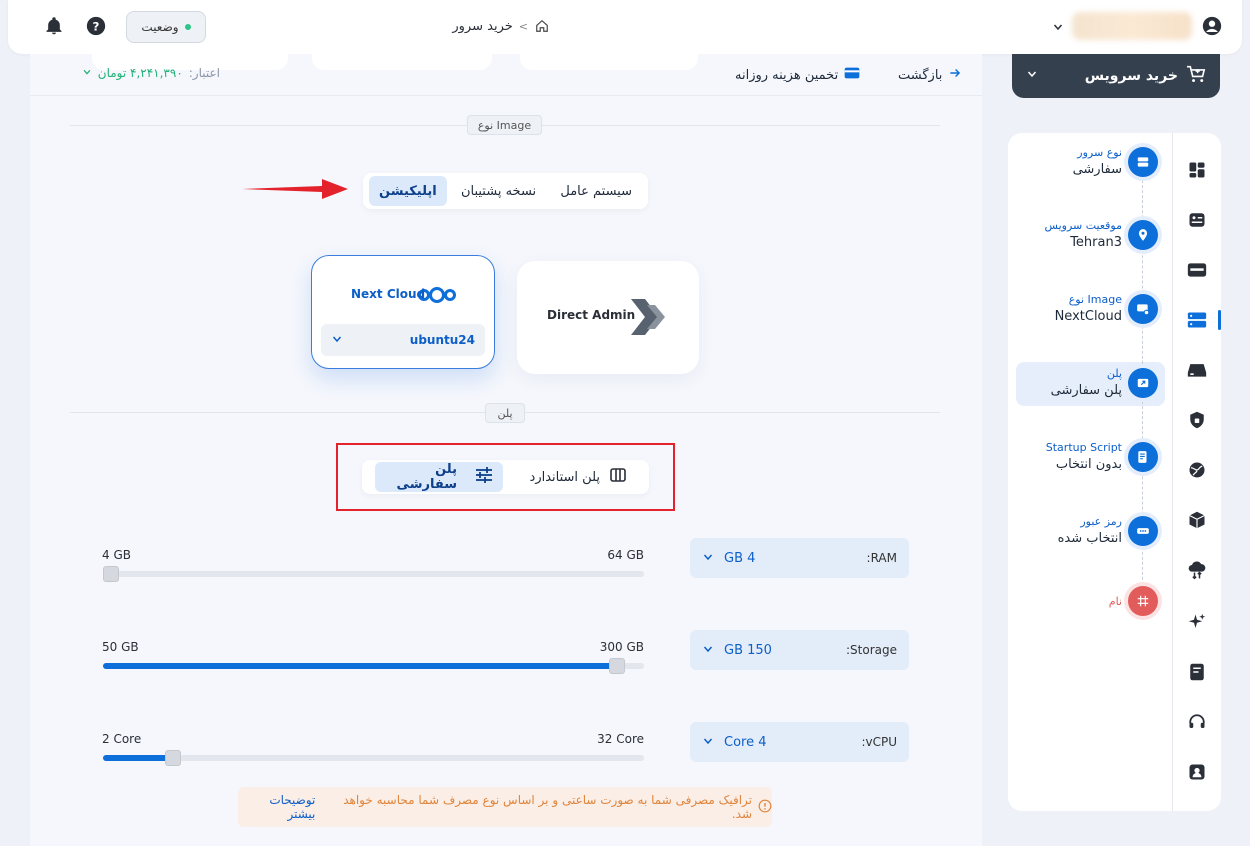 Image resolution: width=1250 pixels, height=846 pixels. What do you see at coordinates (1197, 672) in the screenshot?
I see `book-icon` at bounding box center [1197, 672].